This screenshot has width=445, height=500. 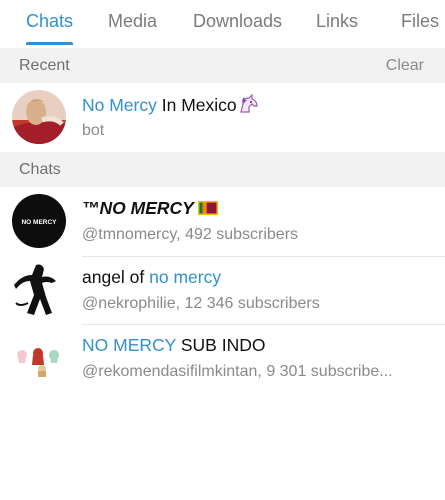 What do you see at coordinates (44, 65) in the screenshot?
I see `recent-section-label: Recent` at bounding box center [44, 65].